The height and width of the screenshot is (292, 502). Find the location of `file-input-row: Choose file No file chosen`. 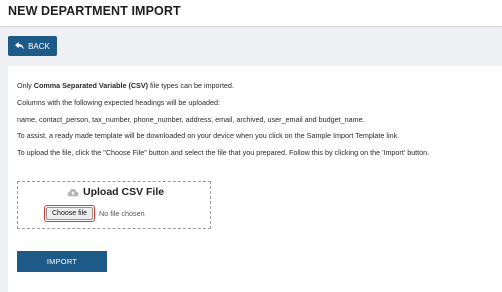

file-input-row: Choose file No file chosen is located at coordinates (94, 213).